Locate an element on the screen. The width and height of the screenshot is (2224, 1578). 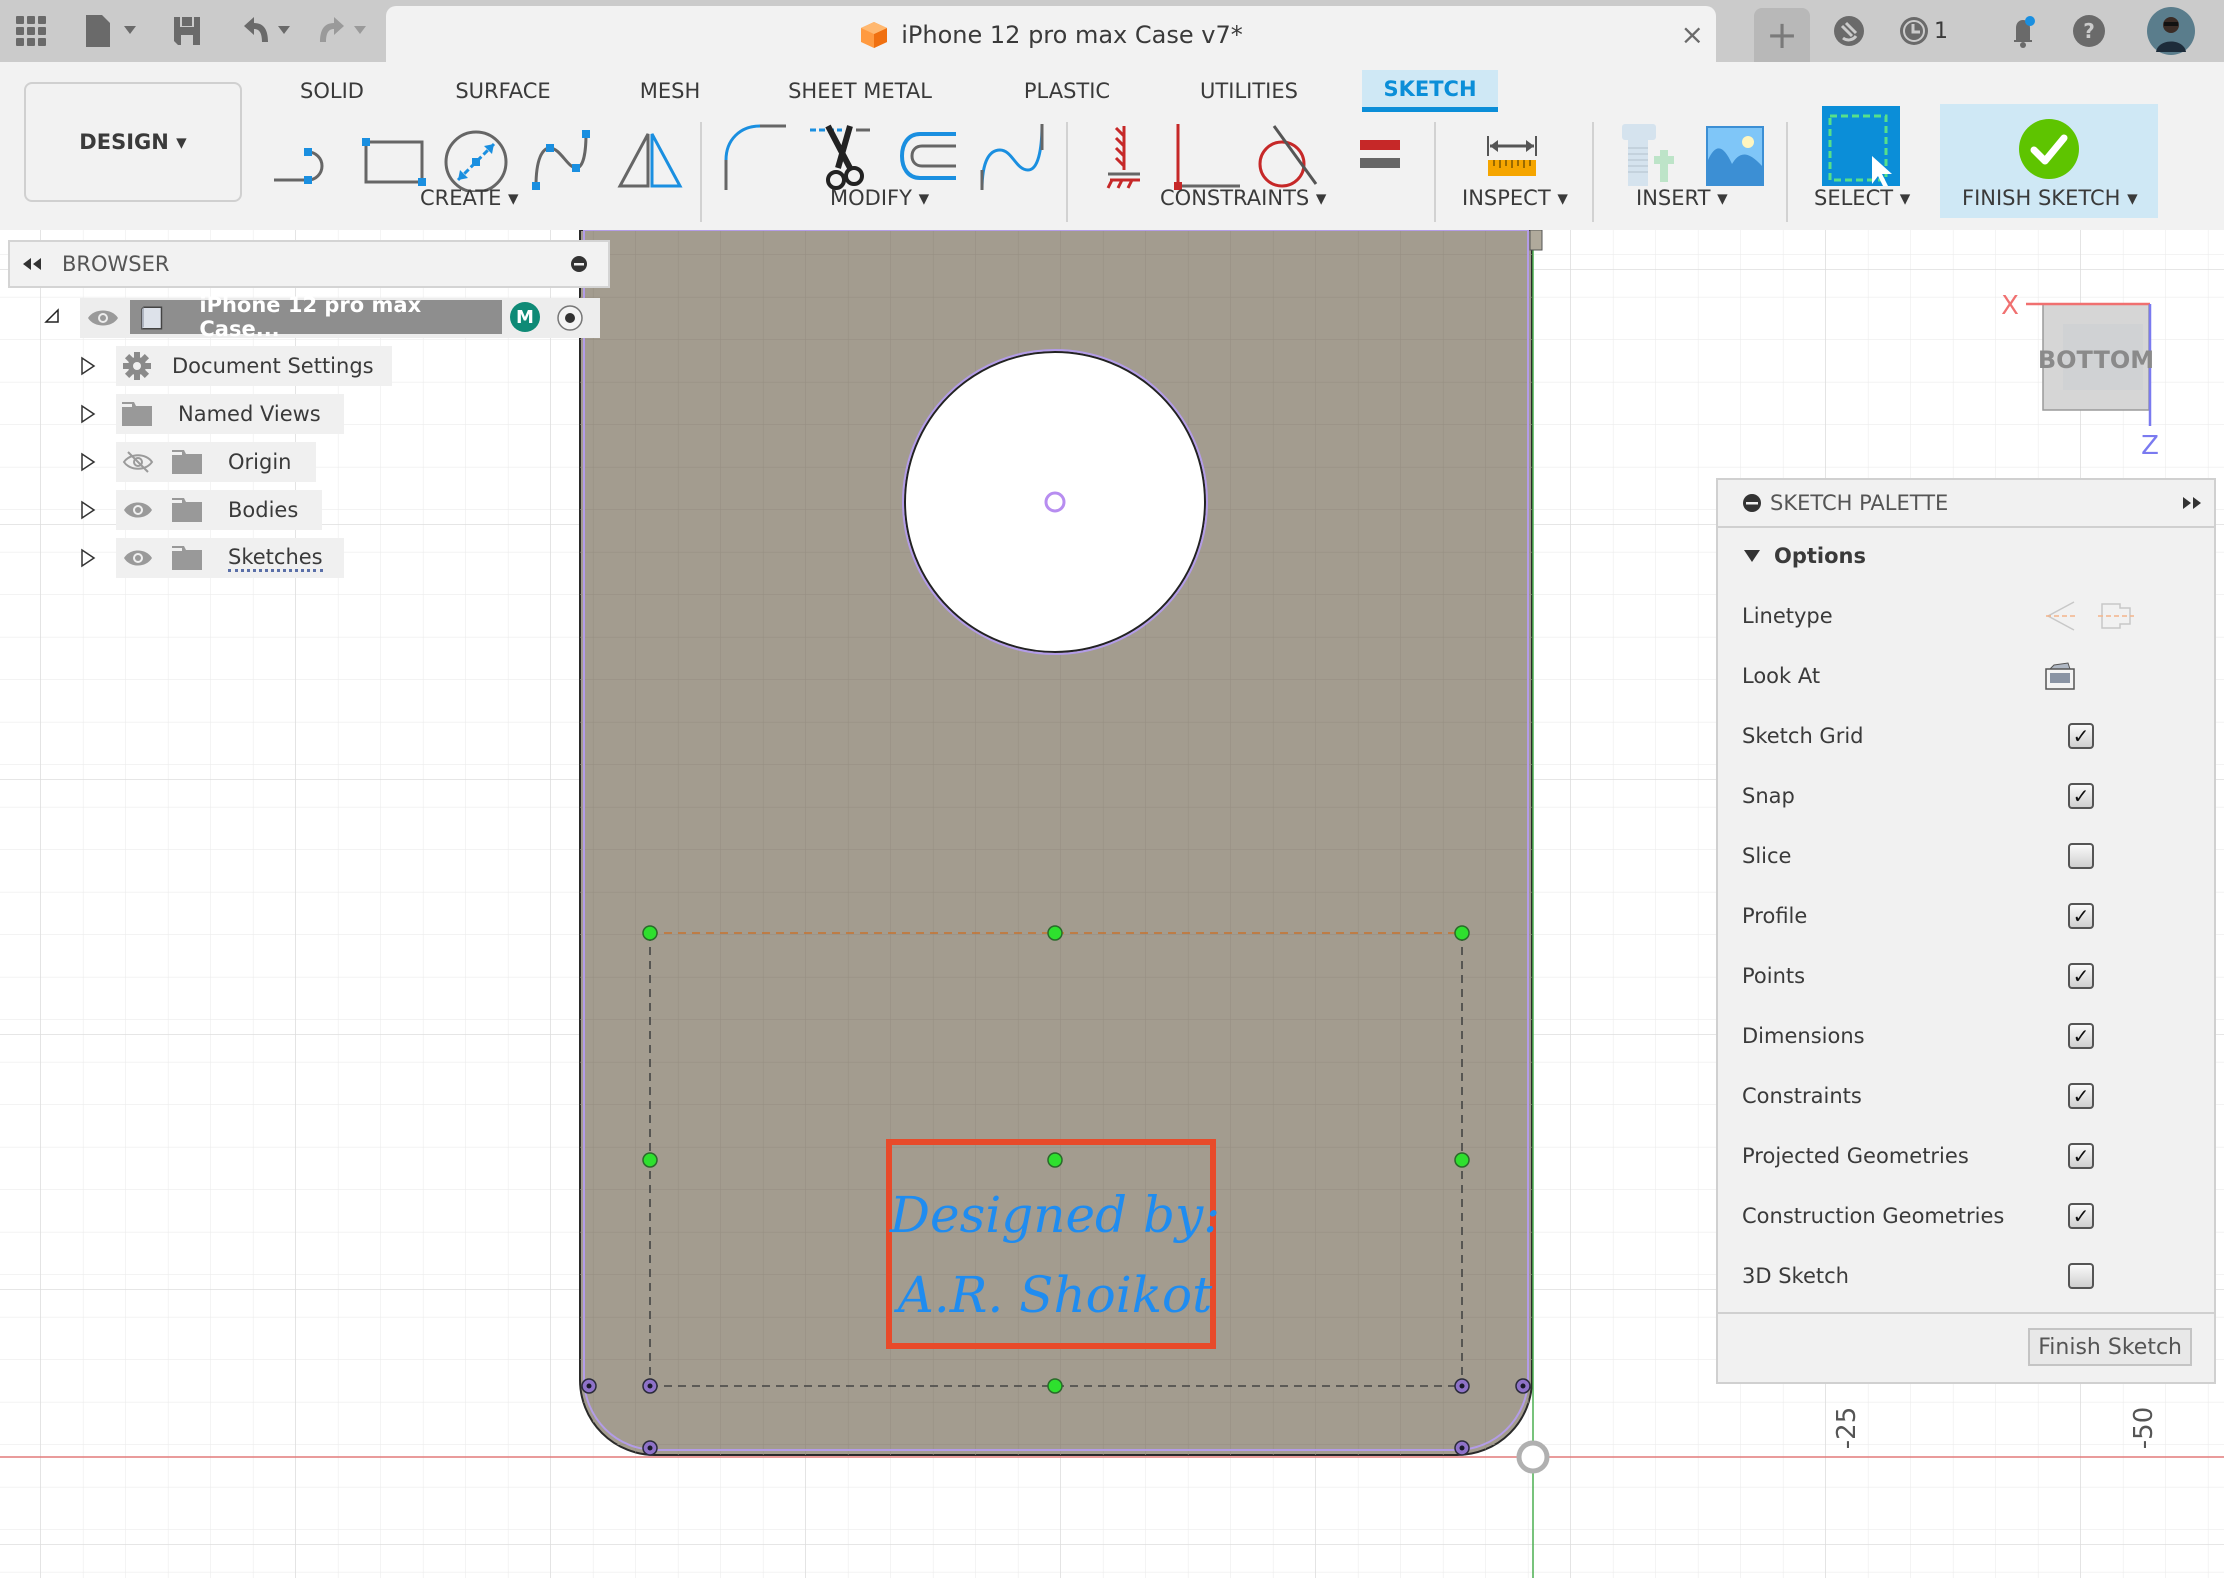
save-icon is located at coordinates (187, 31).